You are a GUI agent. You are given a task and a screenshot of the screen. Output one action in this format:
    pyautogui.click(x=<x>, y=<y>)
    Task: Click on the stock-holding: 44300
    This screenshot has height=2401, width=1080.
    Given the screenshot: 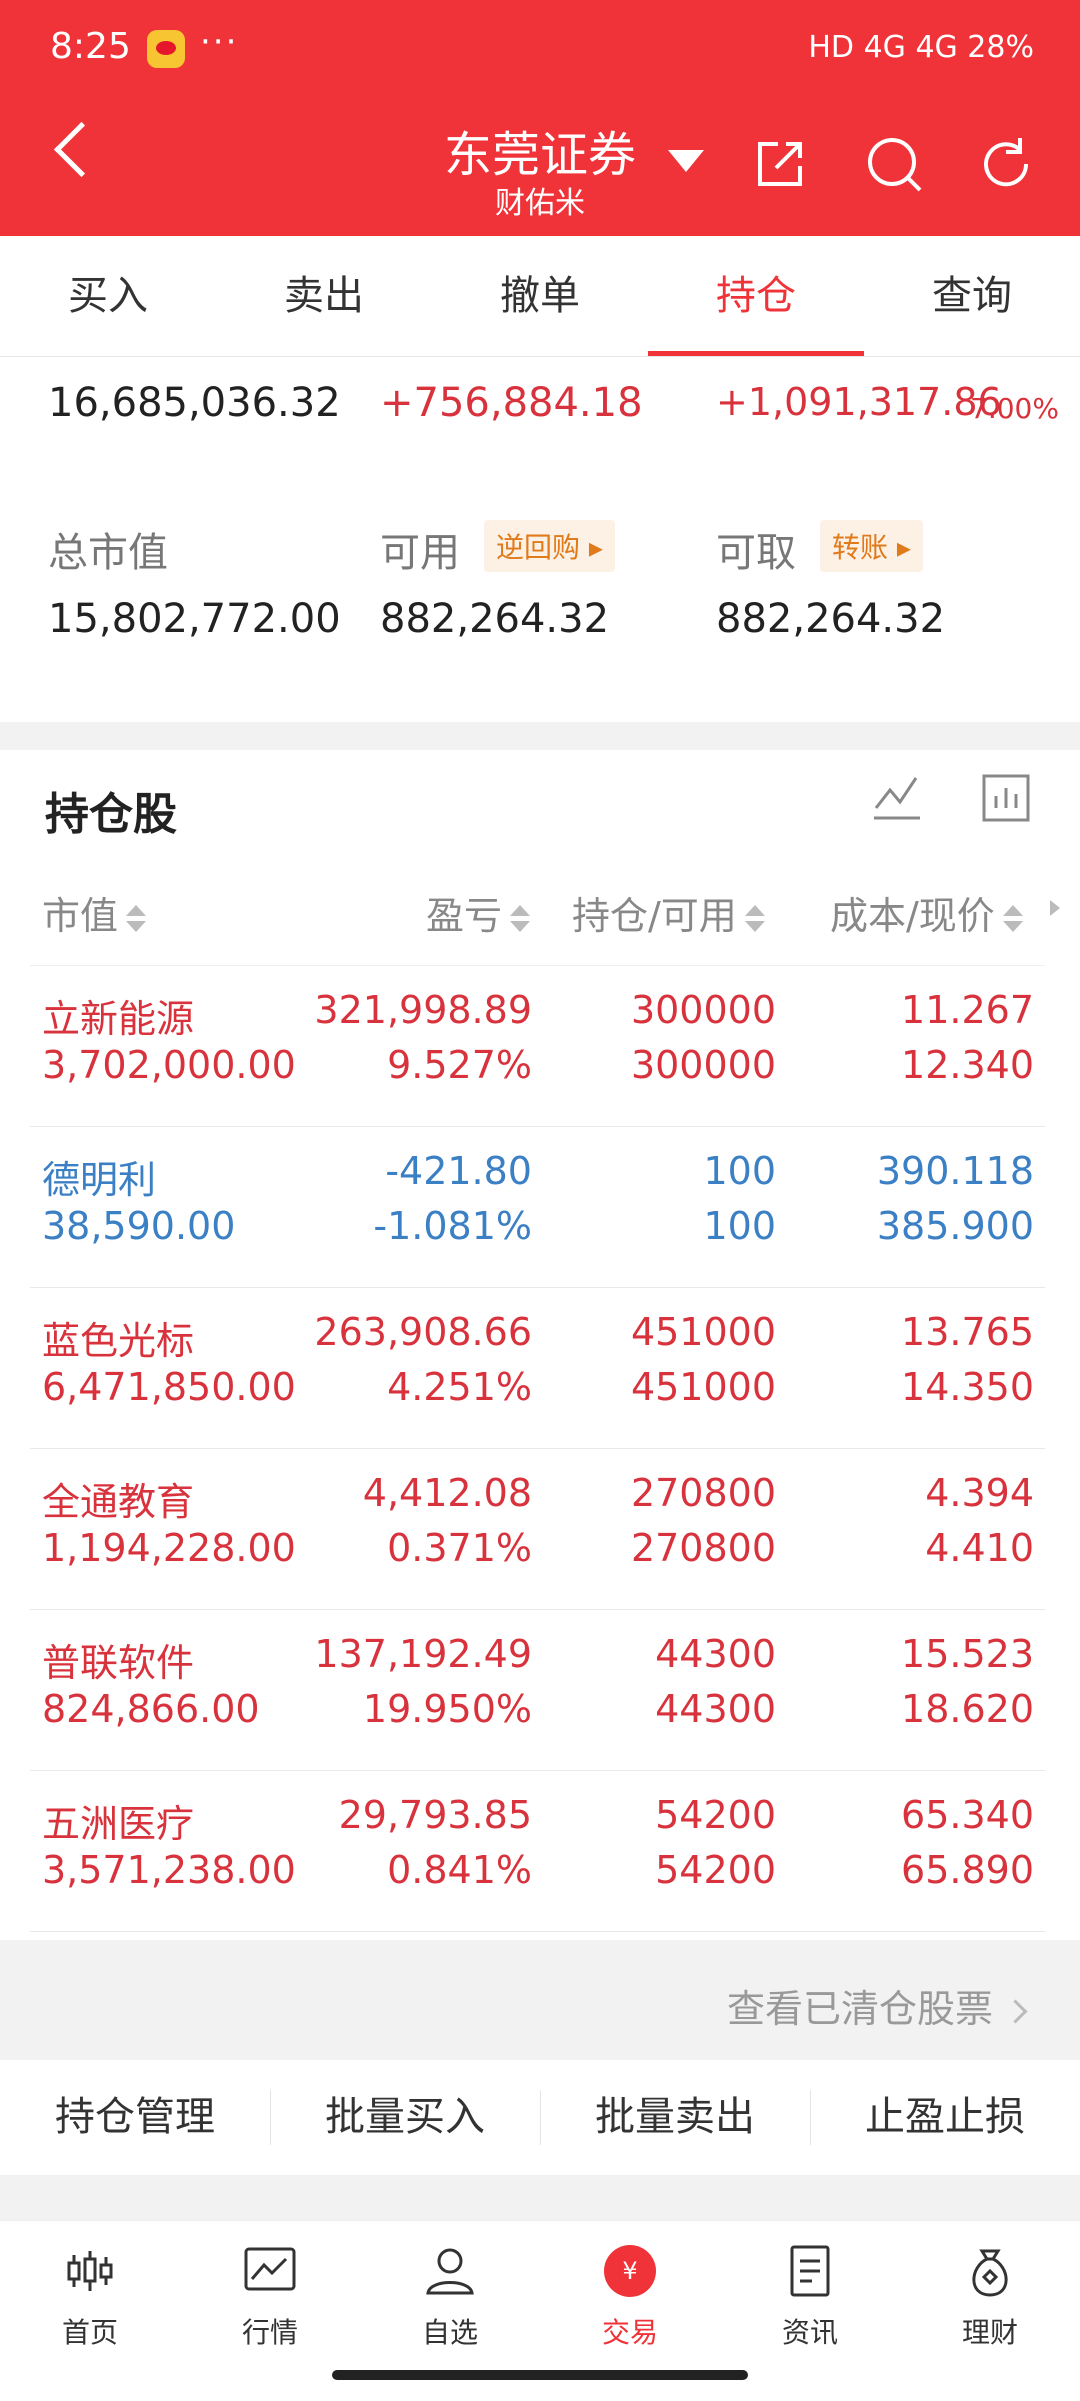 What is the action you would take?
    pyautogui.click(x=715, y=1654)
    